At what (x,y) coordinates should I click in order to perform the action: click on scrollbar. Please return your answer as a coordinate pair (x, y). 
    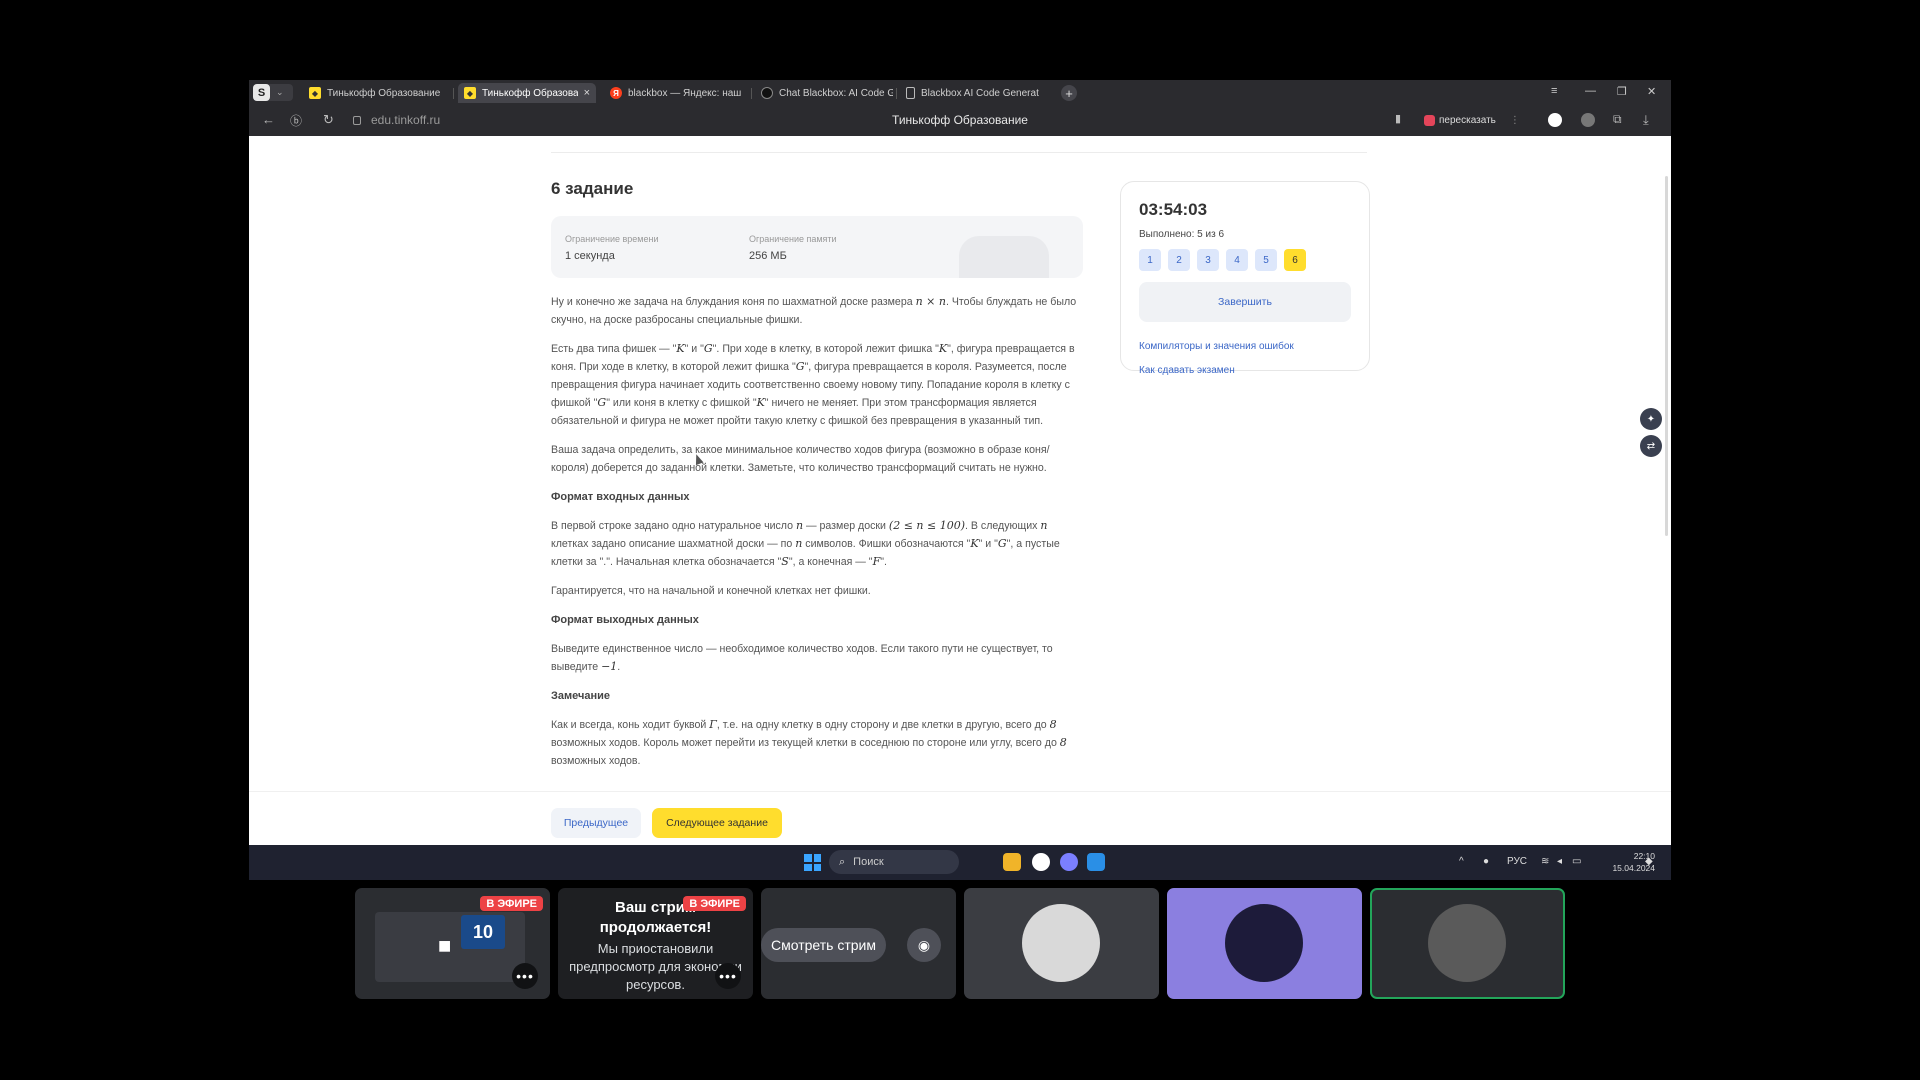
    Looking at the image, I should click on (1666, 356).